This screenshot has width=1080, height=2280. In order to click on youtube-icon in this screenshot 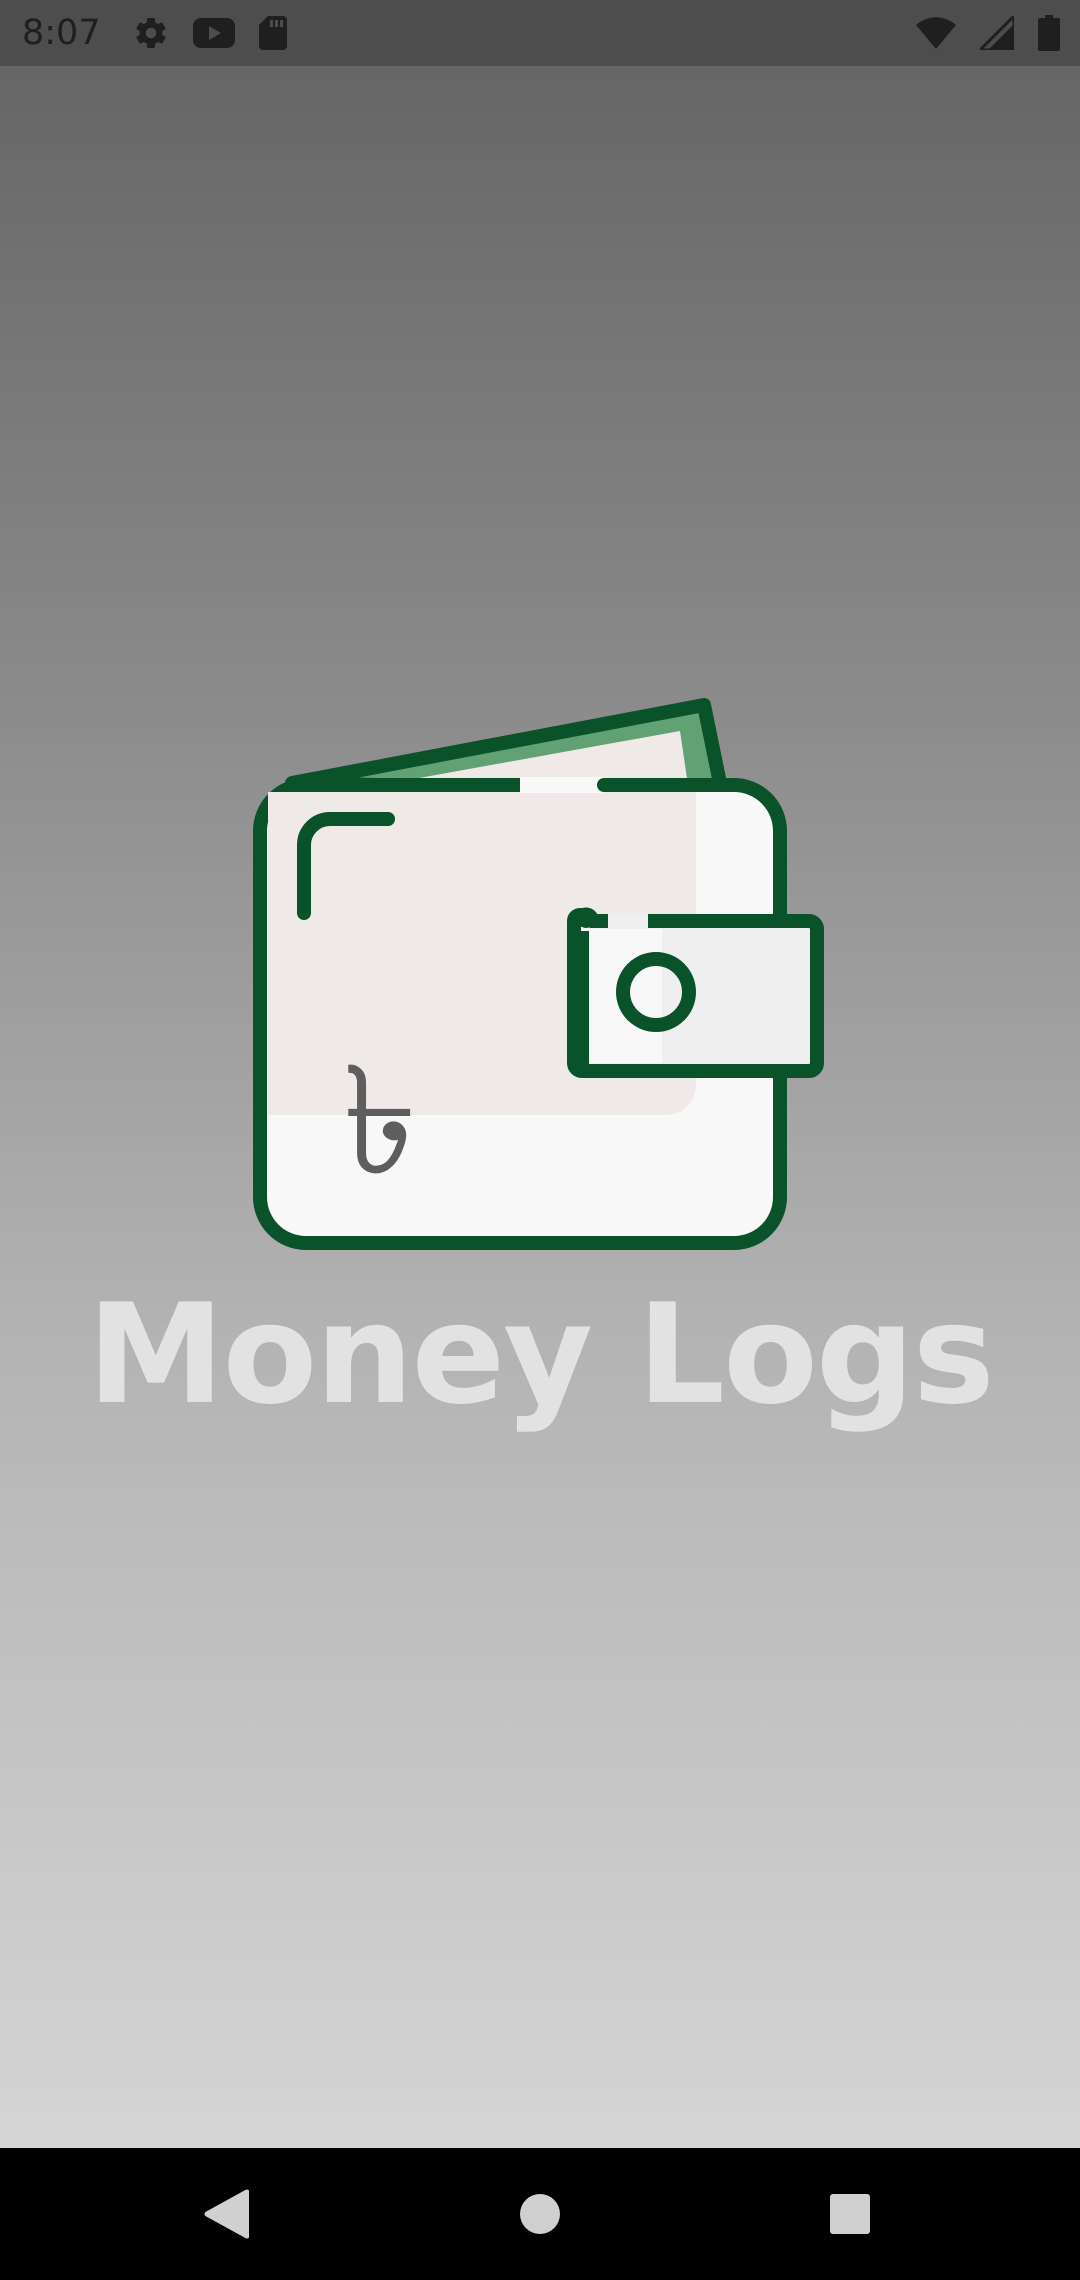, I will do `click(213, 33)`.